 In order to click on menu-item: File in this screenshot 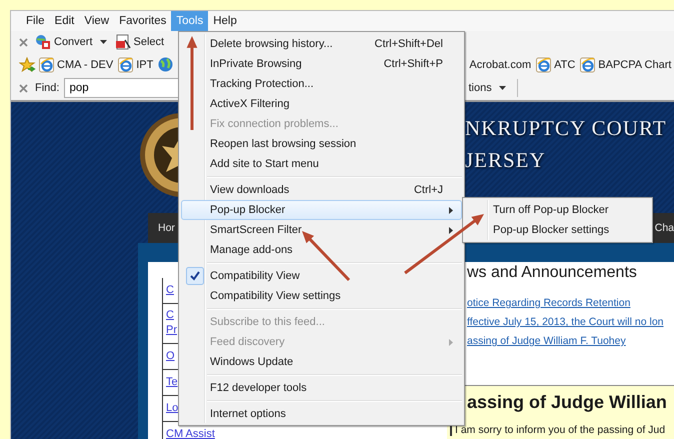, I will do `click(35, 21)`.